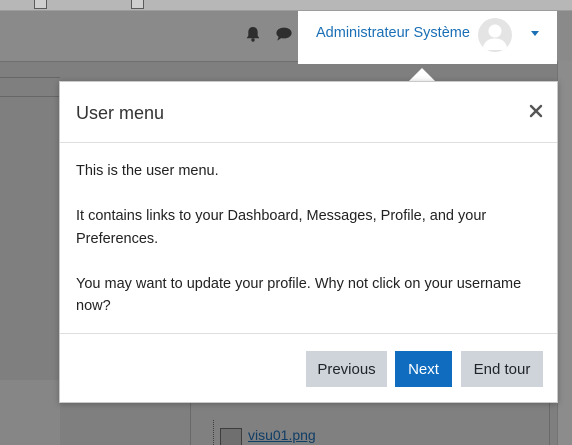  I want to click on popover-footer: Previous Next End tour, so click(308, 368).